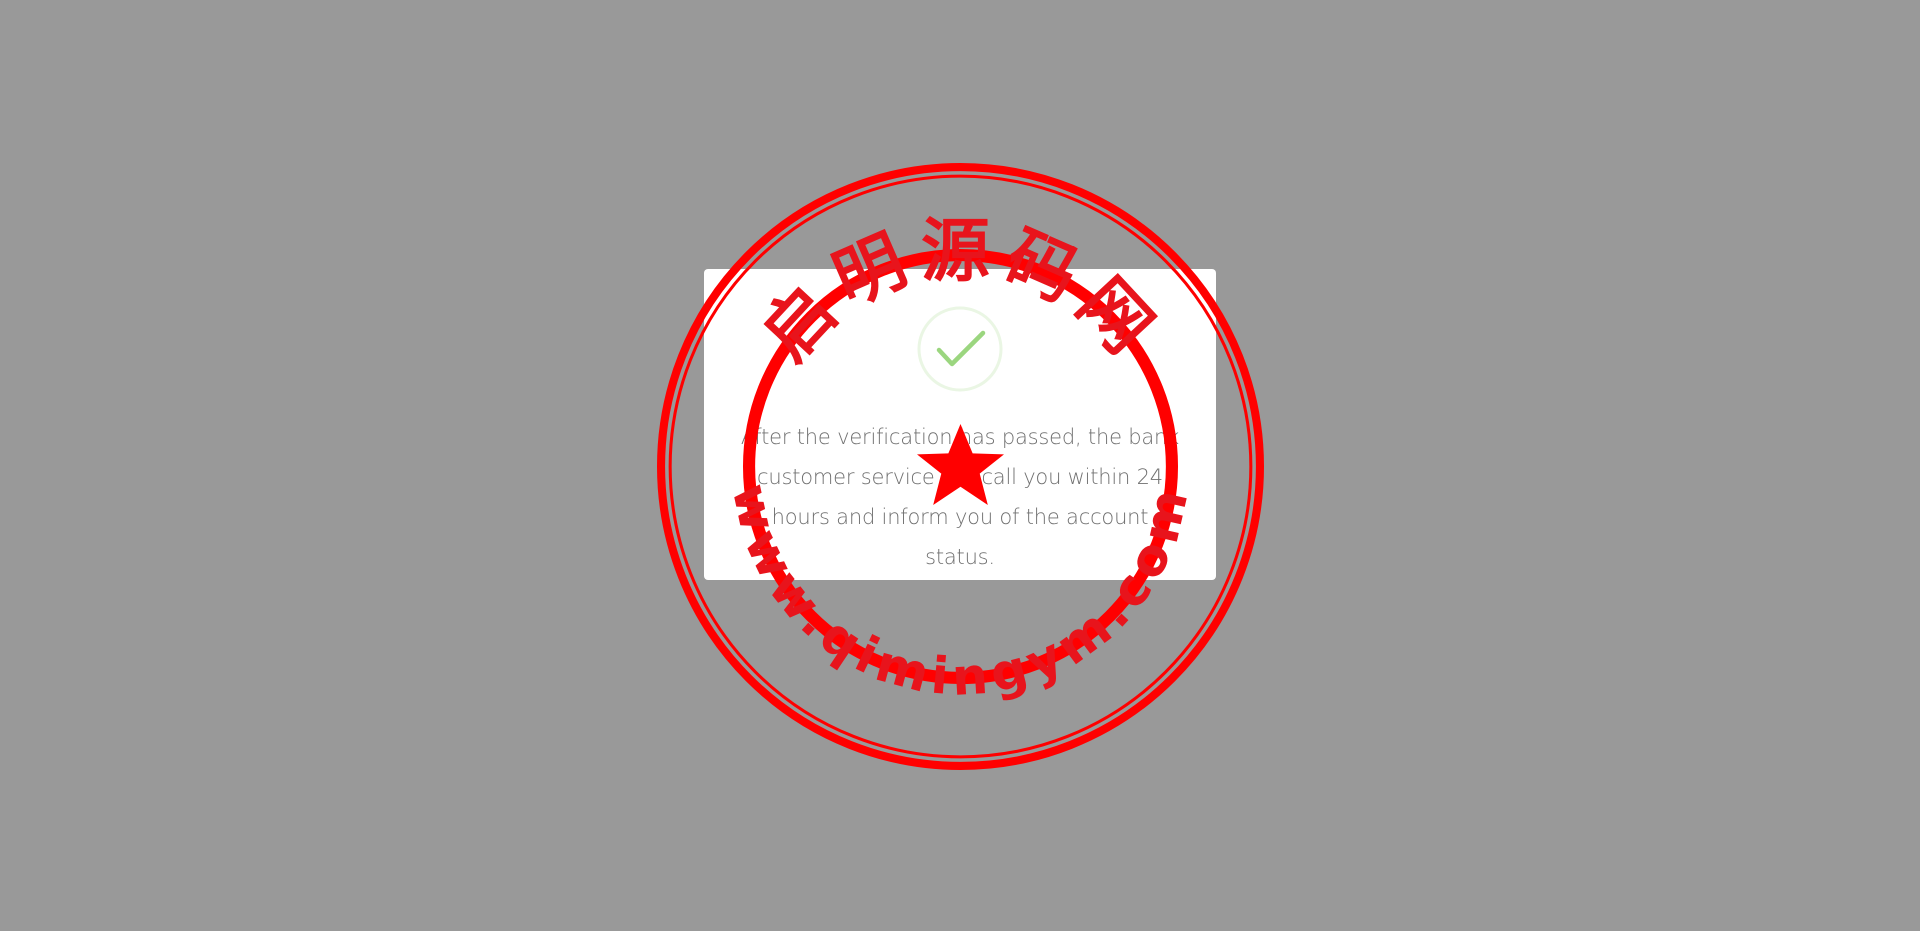 The height and width of the screenshot is (931, 1920). I want to click on checkmark-circle-icon, so click(960, 349).